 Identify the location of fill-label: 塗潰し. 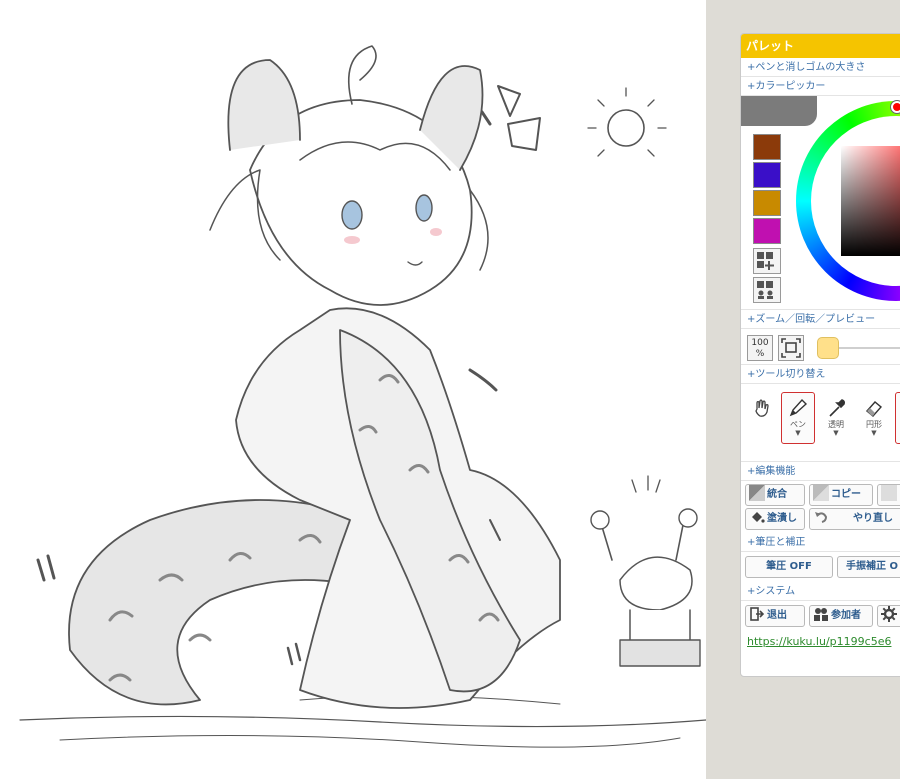
(782, 518).